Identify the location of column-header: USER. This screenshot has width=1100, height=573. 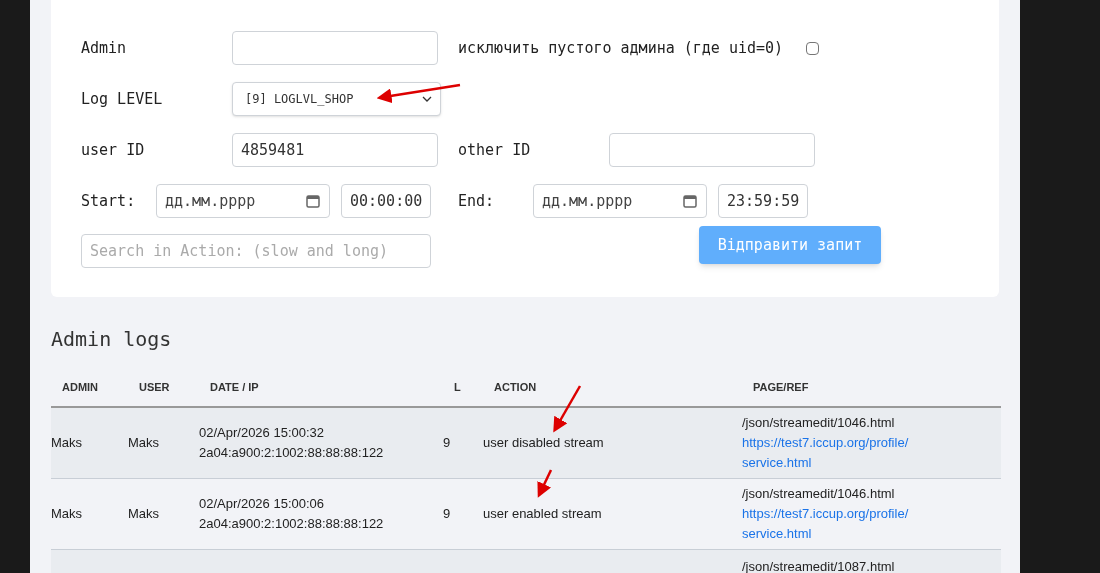
(154, 386).